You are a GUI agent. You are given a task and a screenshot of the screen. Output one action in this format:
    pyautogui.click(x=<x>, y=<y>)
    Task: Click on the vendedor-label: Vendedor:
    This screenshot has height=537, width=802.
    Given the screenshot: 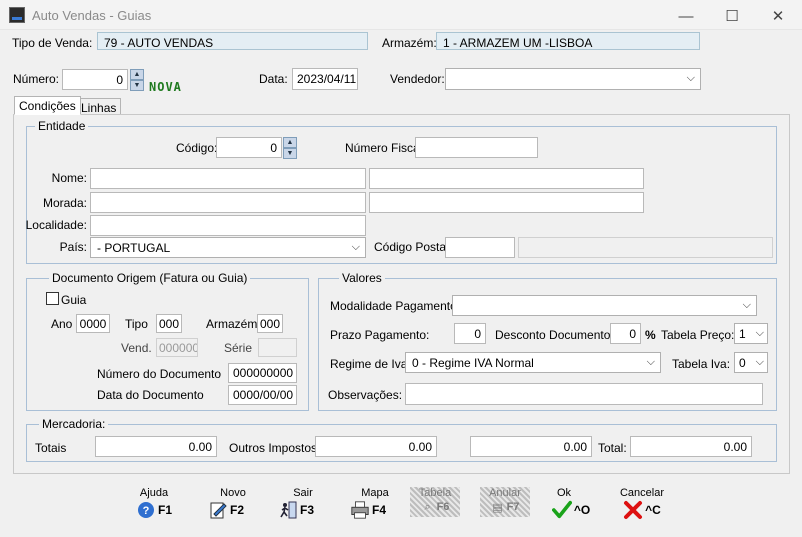 What is the action you would take?
    pyautogui.click(x=417, y=79)
    